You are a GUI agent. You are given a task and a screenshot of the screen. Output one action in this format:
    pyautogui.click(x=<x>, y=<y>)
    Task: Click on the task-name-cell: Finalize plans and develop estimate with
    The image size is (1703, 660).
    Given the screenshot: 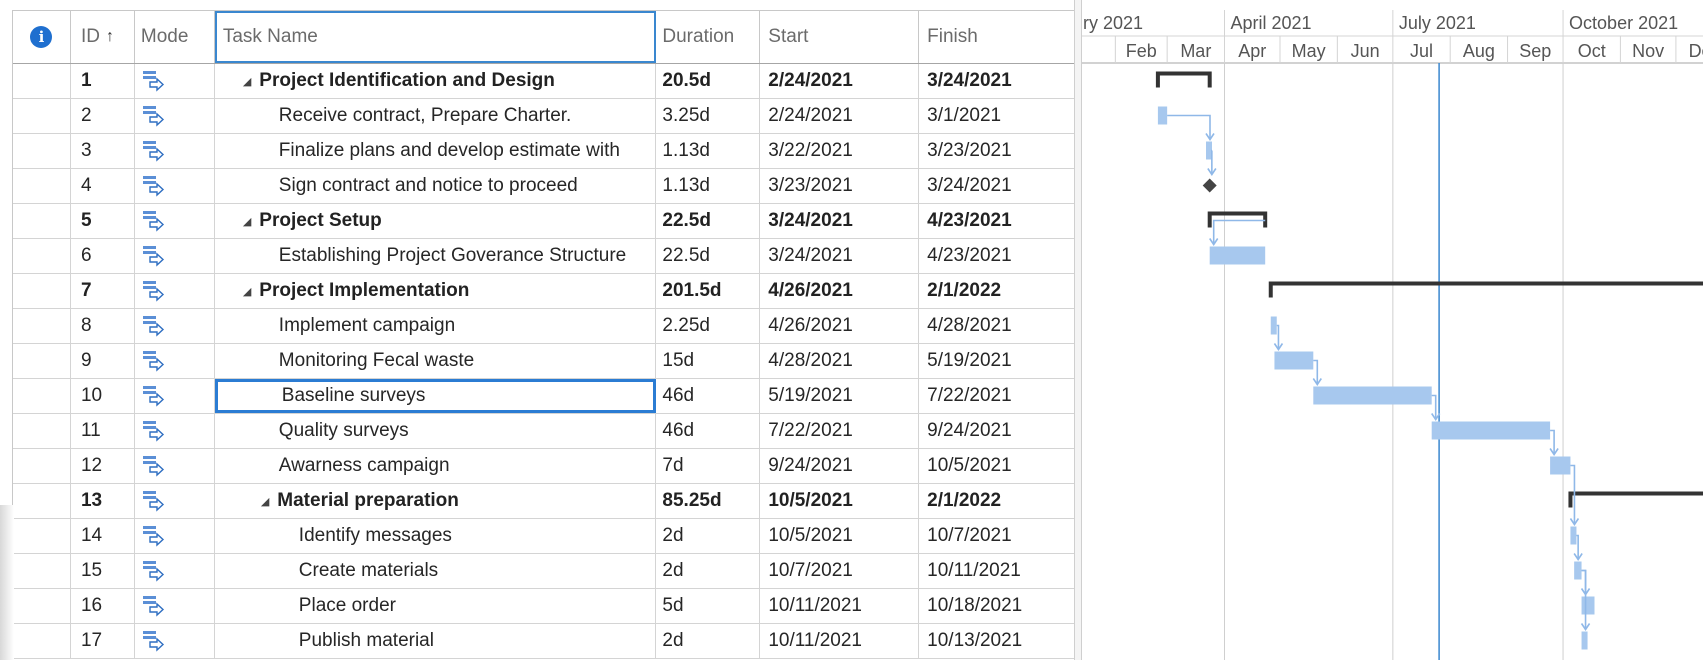 What is the action you would take?
    pyautogui.click(x=436, y=151)
    